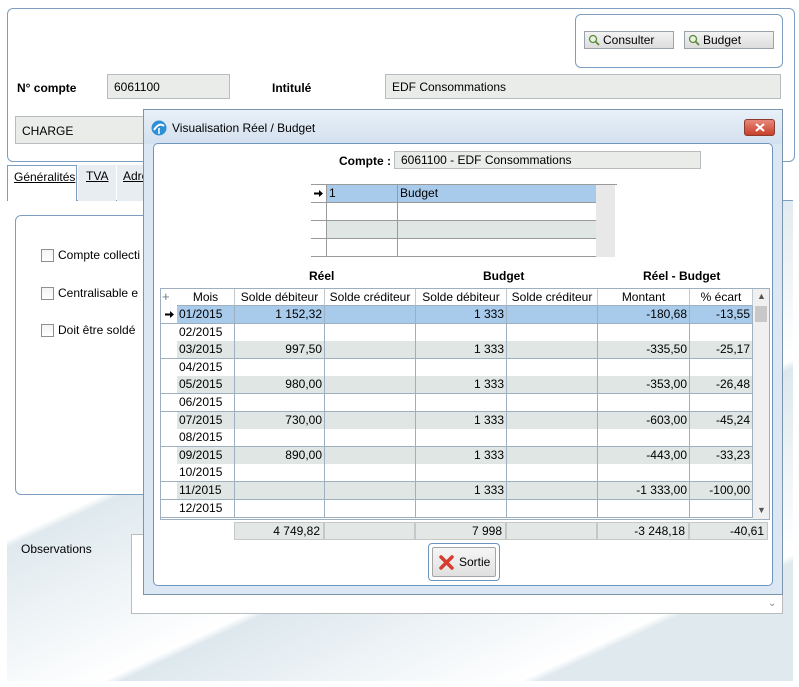  What do you see at coordinates (644, 385) in the screenshot?
I see `cell-montant: -353,00` at bounding box center [644, 385].